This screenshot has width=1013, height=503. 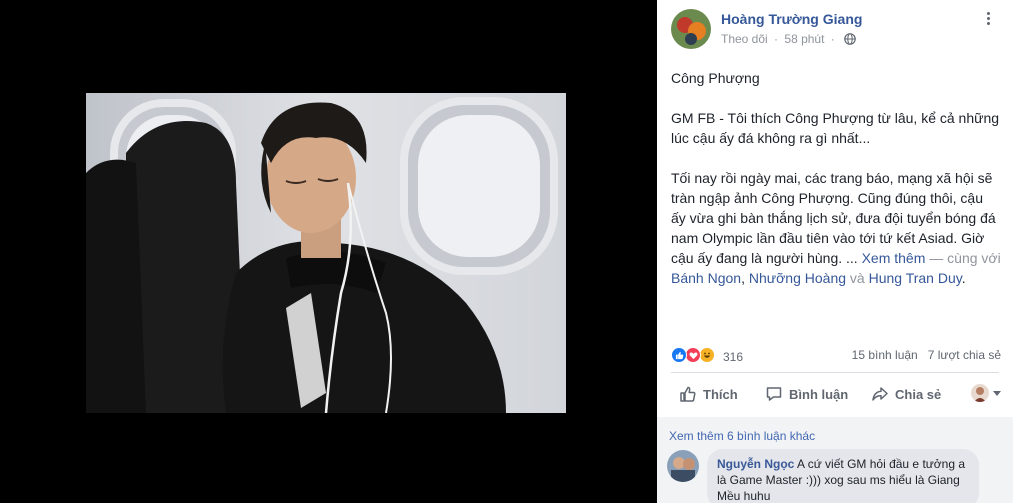 I want to click on tagged-friend-3: Hung Tran Duy, so click(x=915, y=278).